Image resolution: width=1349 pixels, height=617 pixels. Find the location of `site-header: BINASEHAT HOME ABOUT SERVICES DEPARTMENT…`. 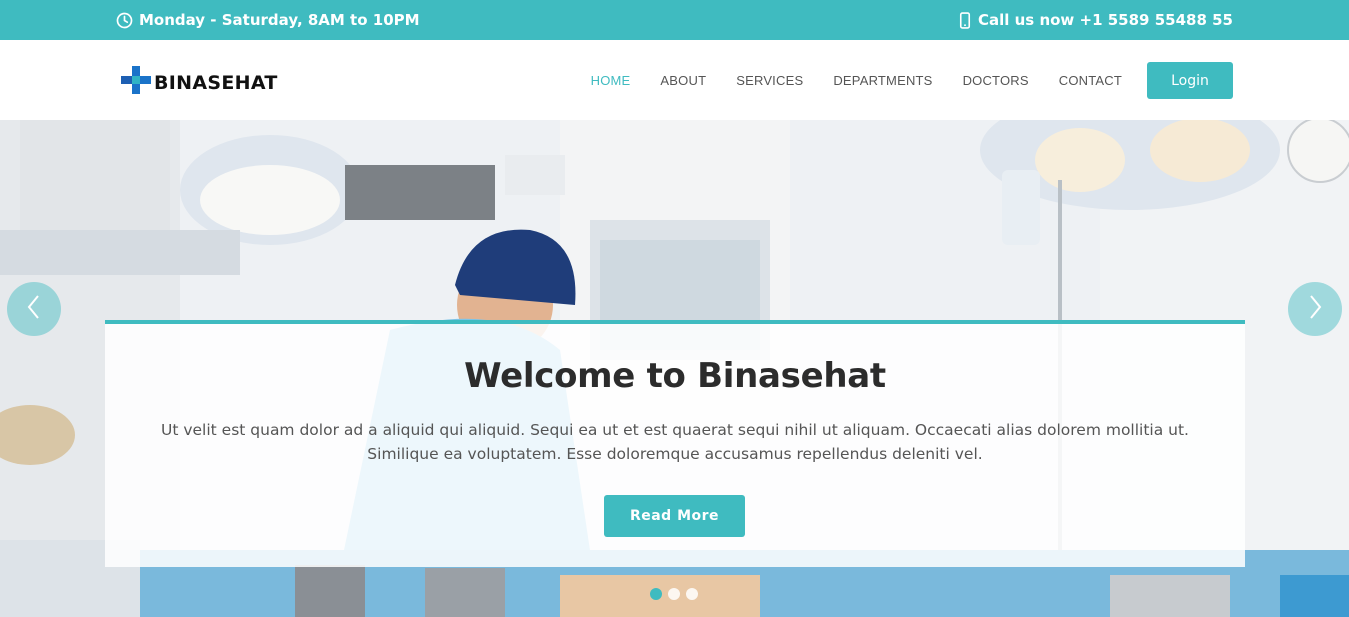

site-header: BINASEHAT HOME ABOUT SERVICES DEPARTMENT… is located at coordinates (674, 80).